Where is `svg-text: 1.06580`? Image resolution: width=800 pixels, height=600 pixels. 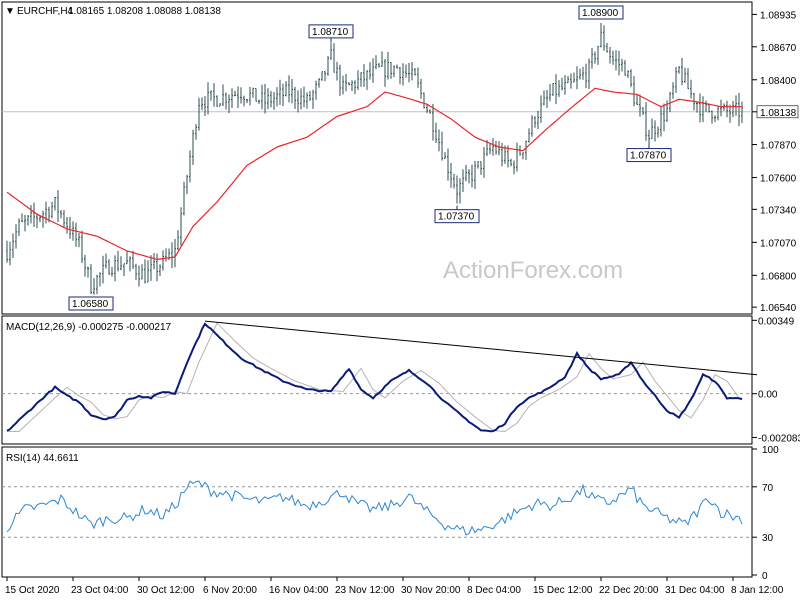
svg-text: 1.06580 is located at coordinates (90, 304).